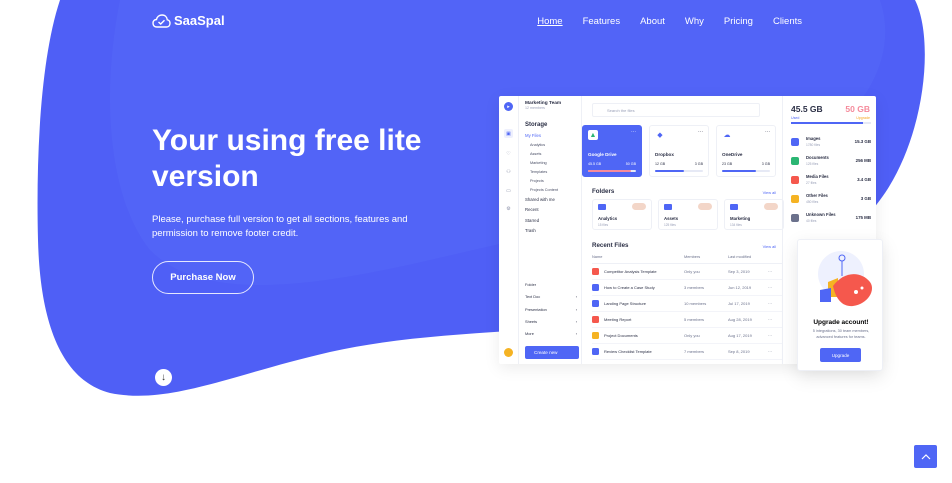 Image resolution: width=952 pixels, height=483 pixels. I want to click on card-size: 12 GB, so click(660, 164).